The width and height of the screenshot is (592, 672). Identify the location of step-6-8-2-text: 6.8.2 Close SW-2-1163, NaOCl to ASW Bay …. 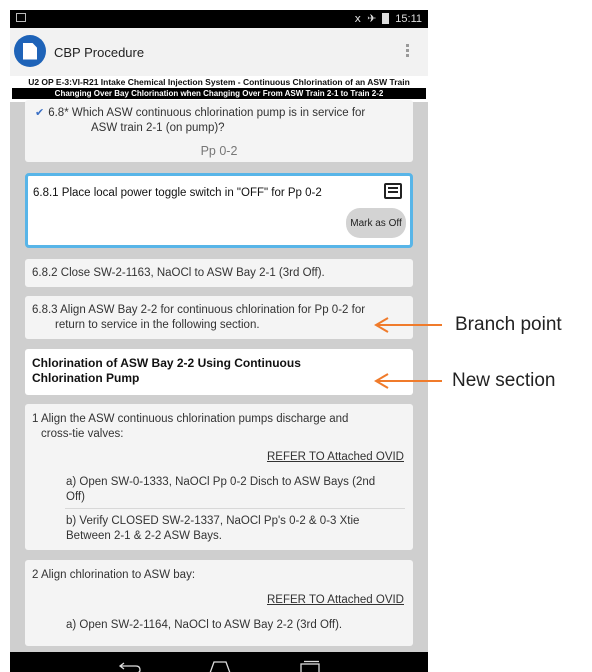
(178, 273).